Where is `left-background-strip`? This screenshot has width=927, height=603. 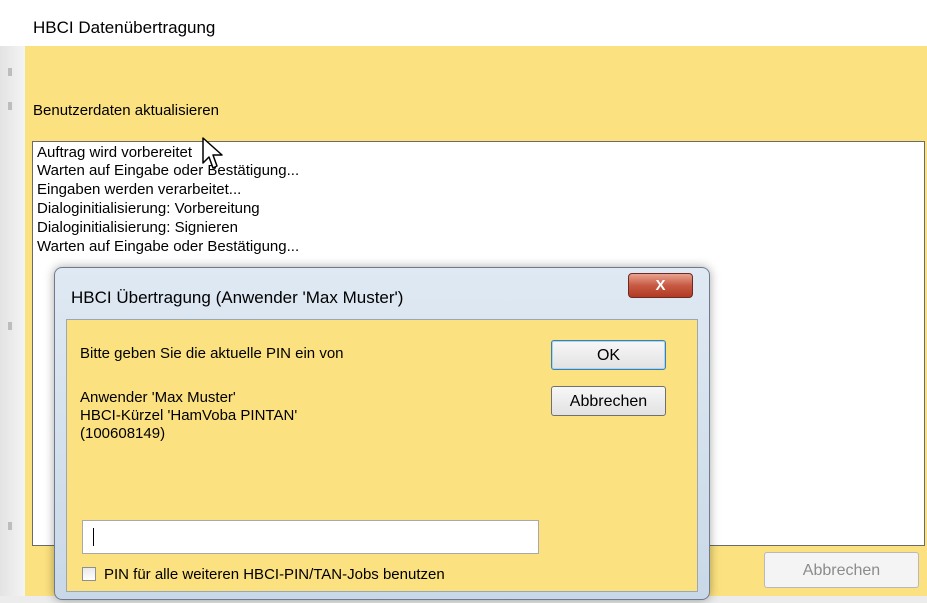 left-background-strip is located at coordinates (12, 324).